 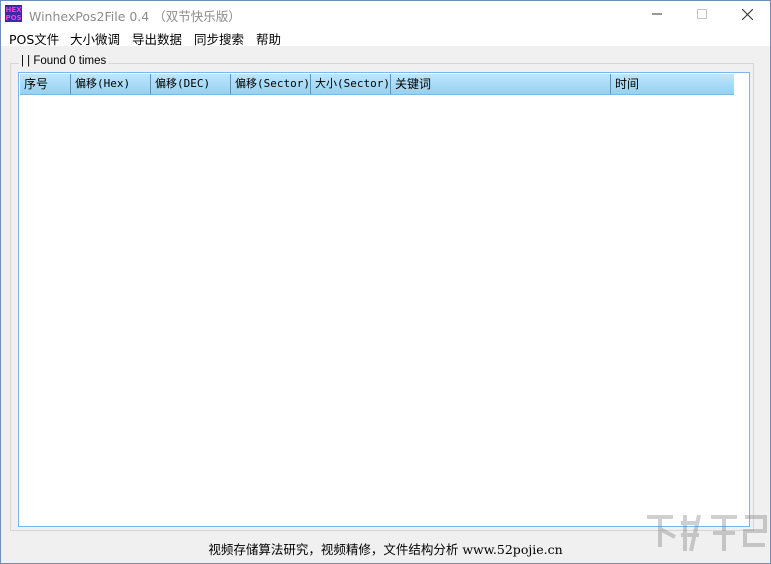 What do you see at coordinates (219, 38) in the screenshot?
I see `menu-sync-search: 同步搜索` at bounding box center [219, 38].